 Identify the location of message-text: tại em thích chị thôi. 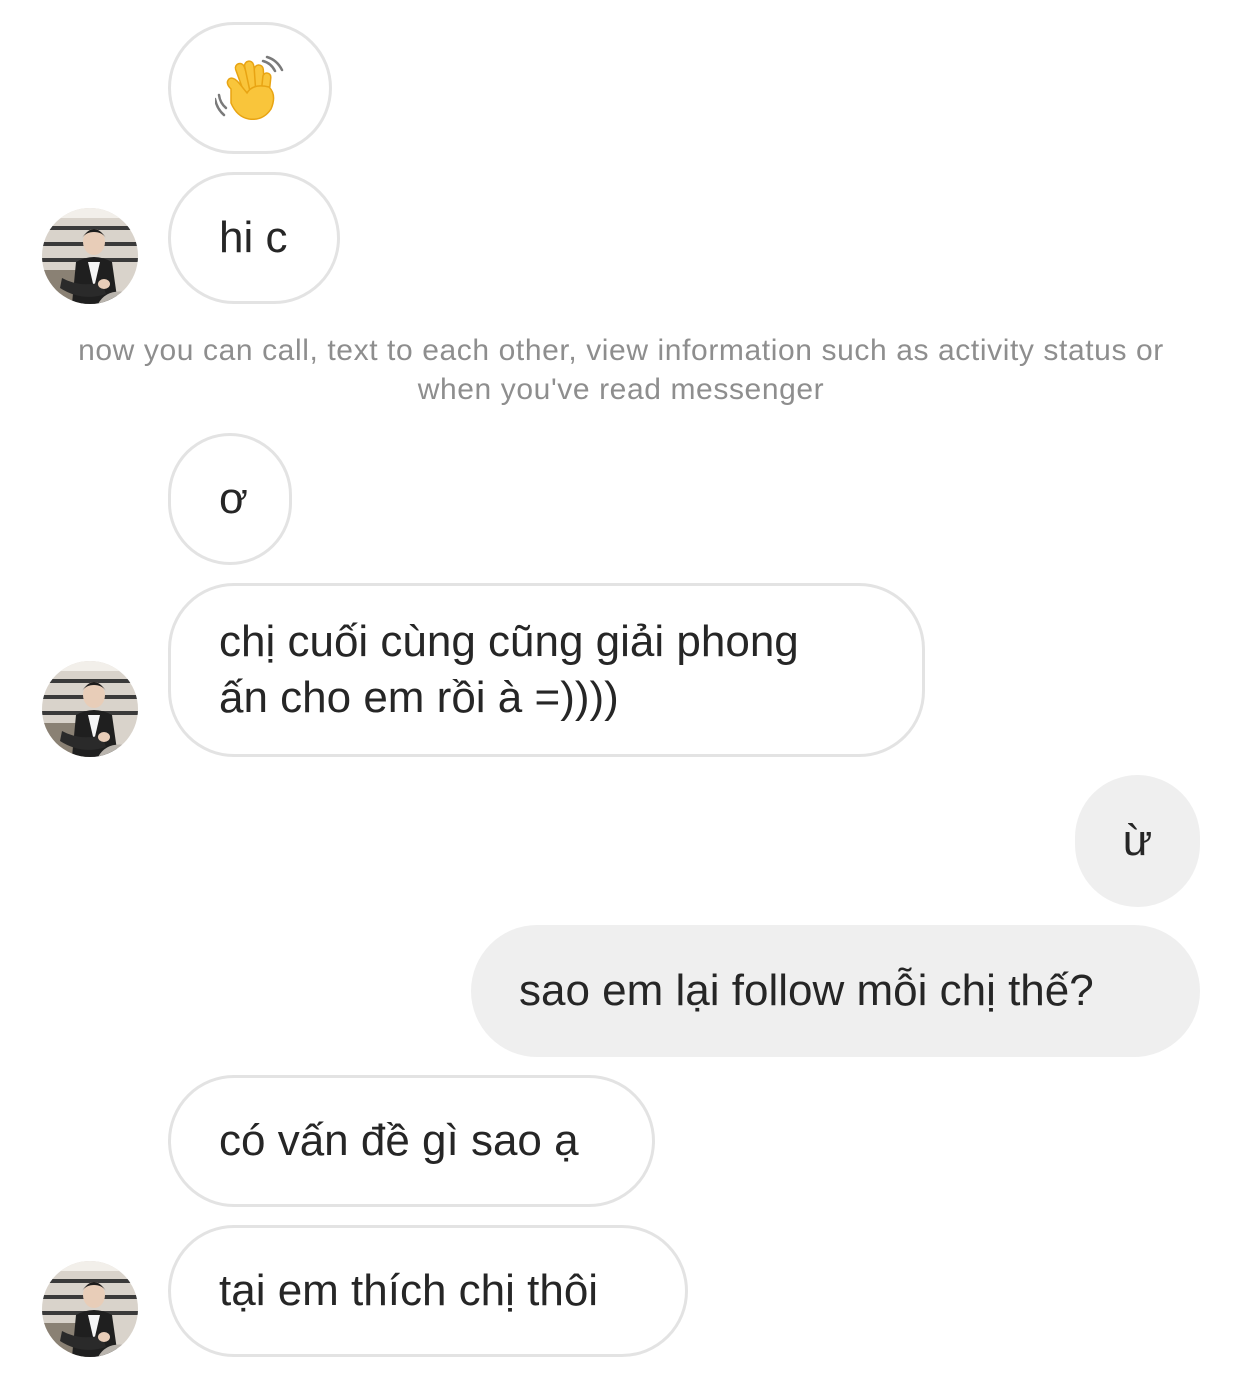
(409, 1290).